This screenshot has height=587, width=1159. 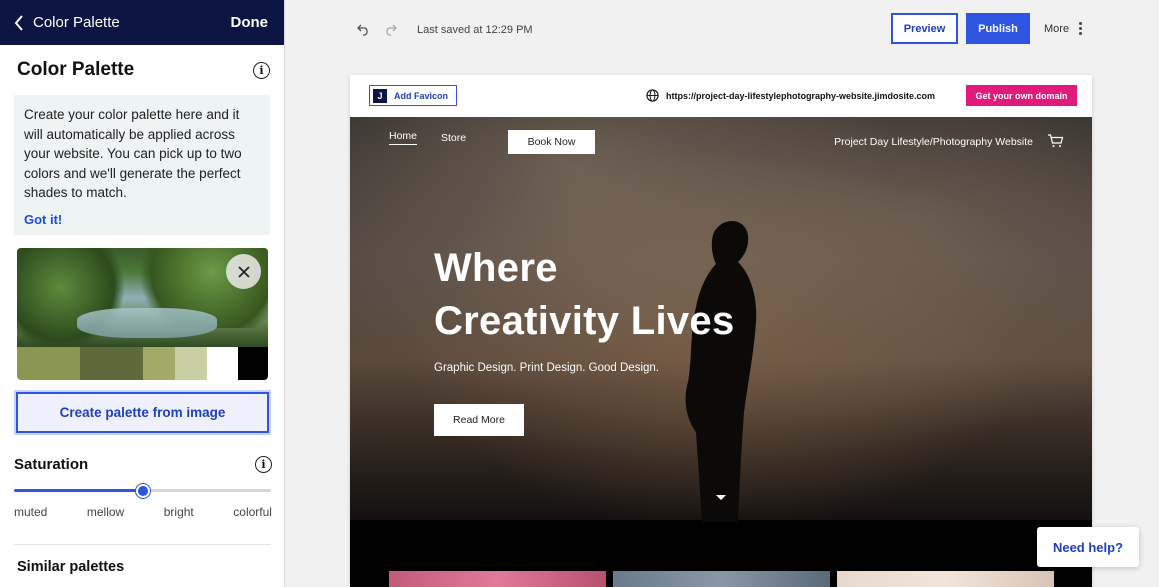 What do you see at coordinates (142, 70) in the screenshot?
I see `panel-title-row: Color Palette i` at bounding box center [142, 70].